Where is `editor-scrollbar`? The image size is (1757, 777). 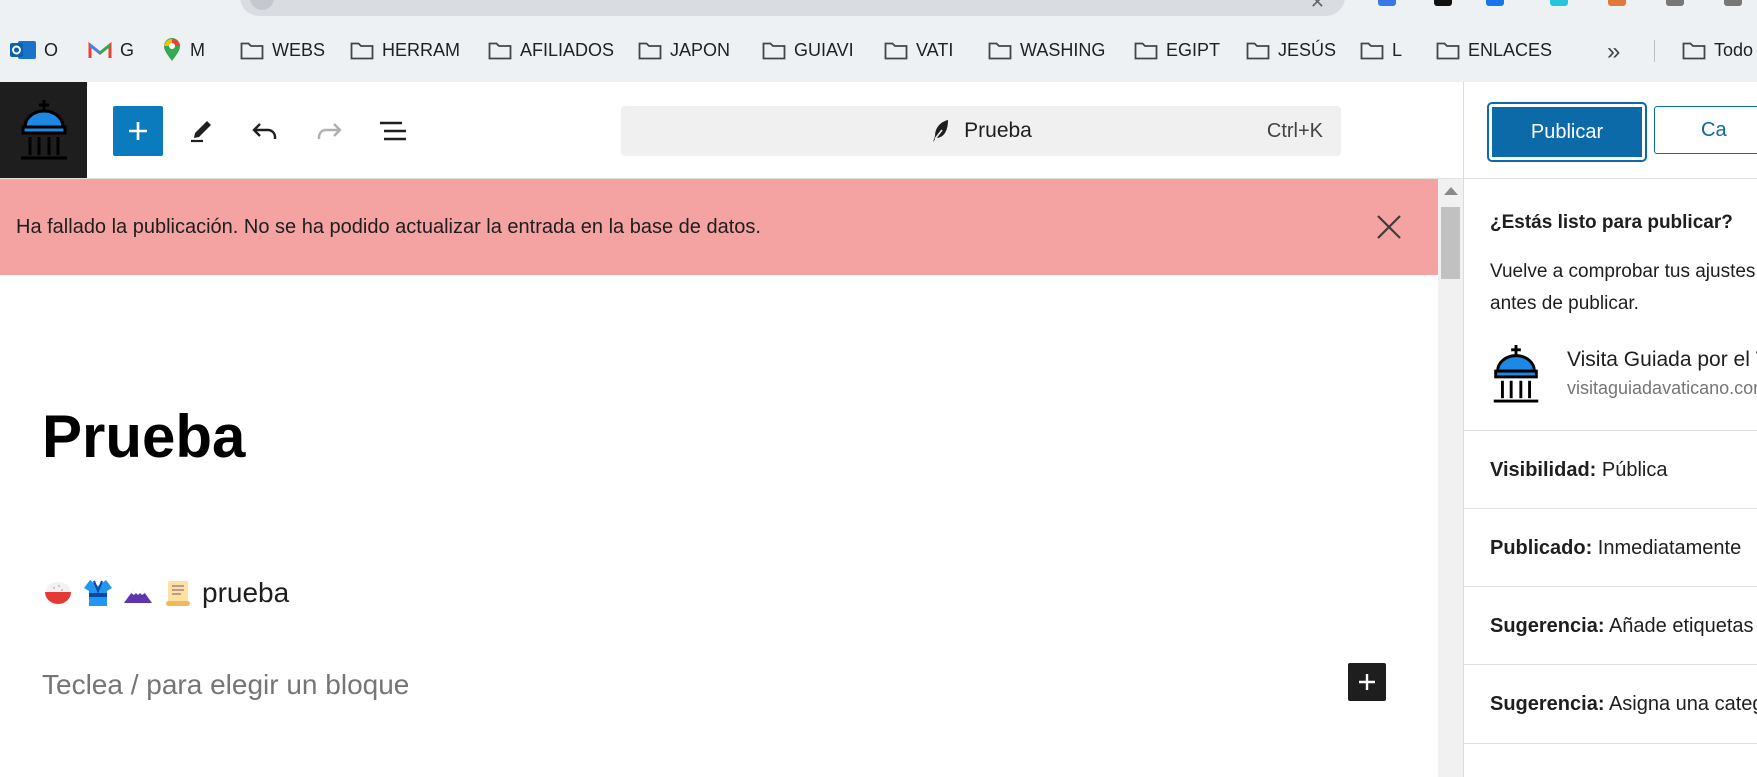
editor-scrollbar is located at coordinates (1450, 478).